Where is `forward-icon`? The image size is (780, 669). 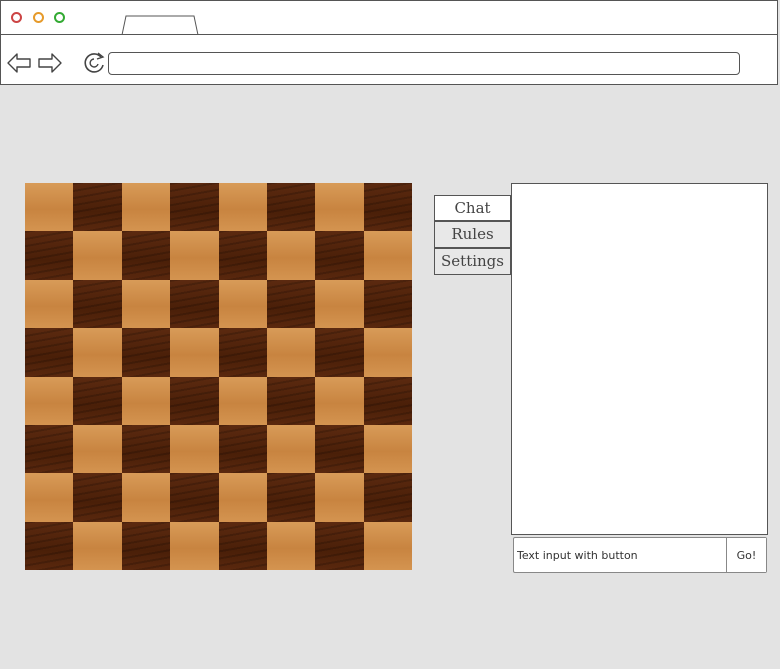 forward-icon is located at coordinates (50, 63).